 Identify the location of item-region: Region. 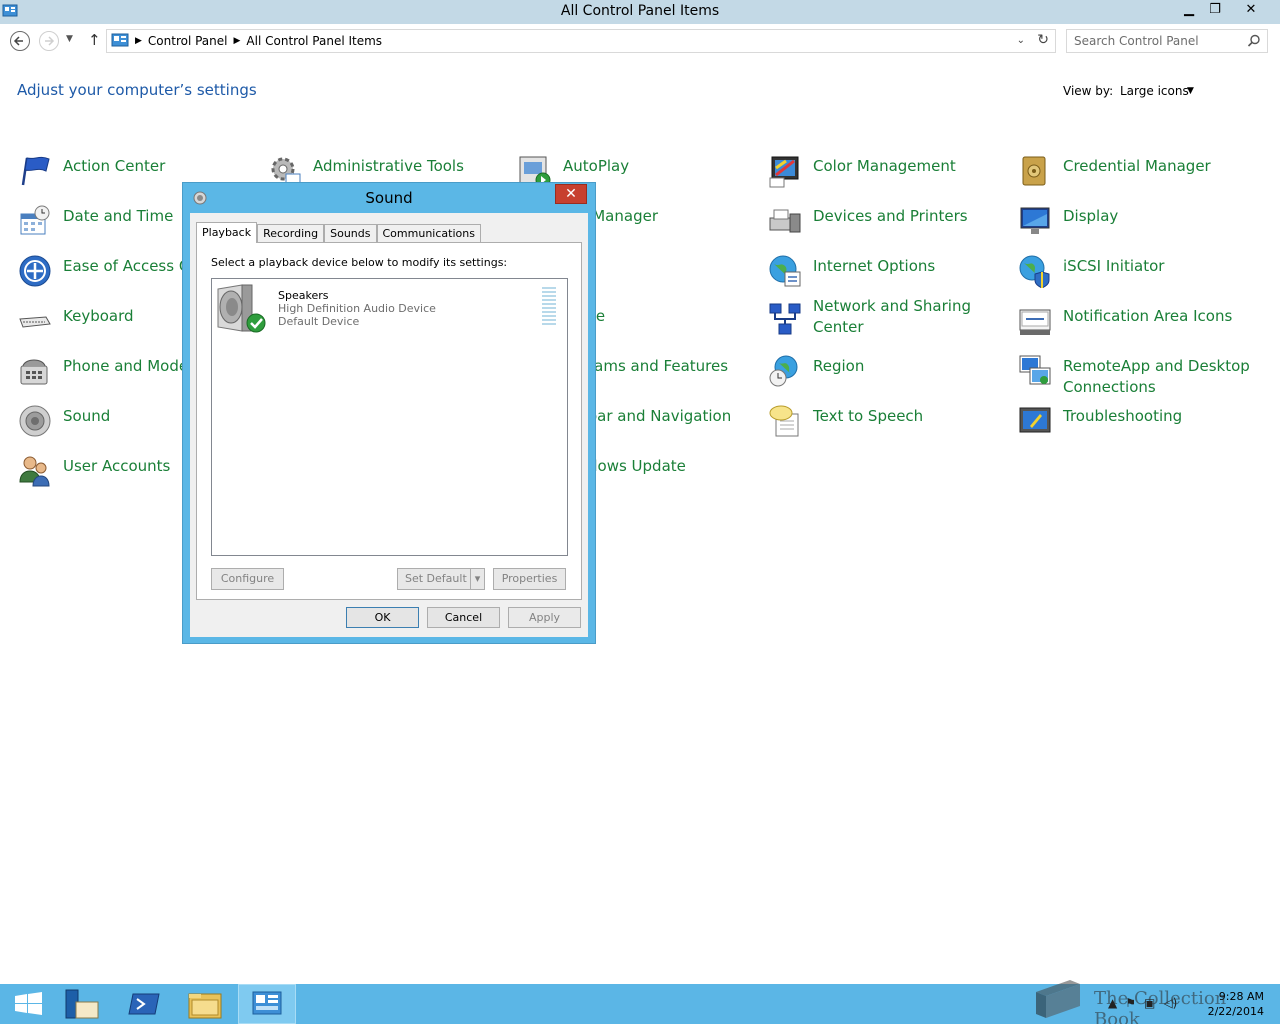
(888, 376).